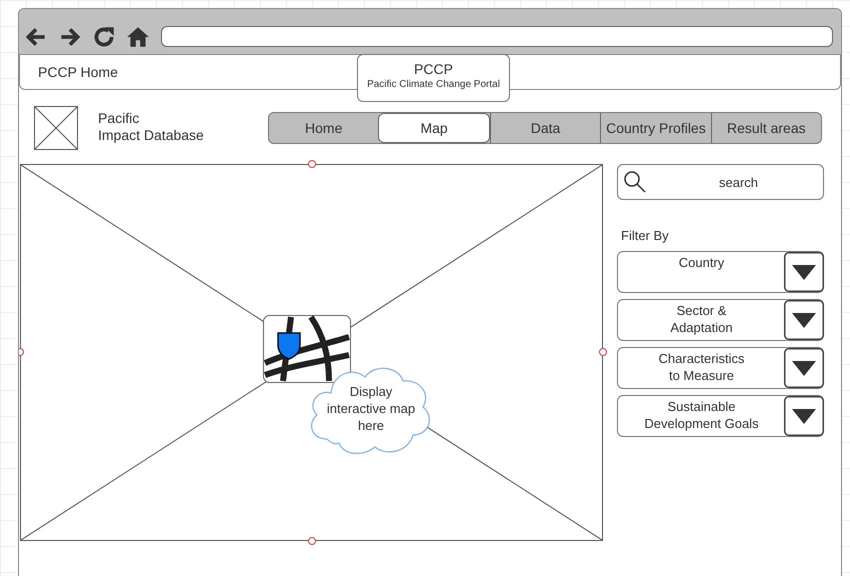 This screenshot has width=850, height=576. What do you see at coordinates (434, 128) in the screenshot?
I see `nav-tab: Map` at bounding box center [434, 128].